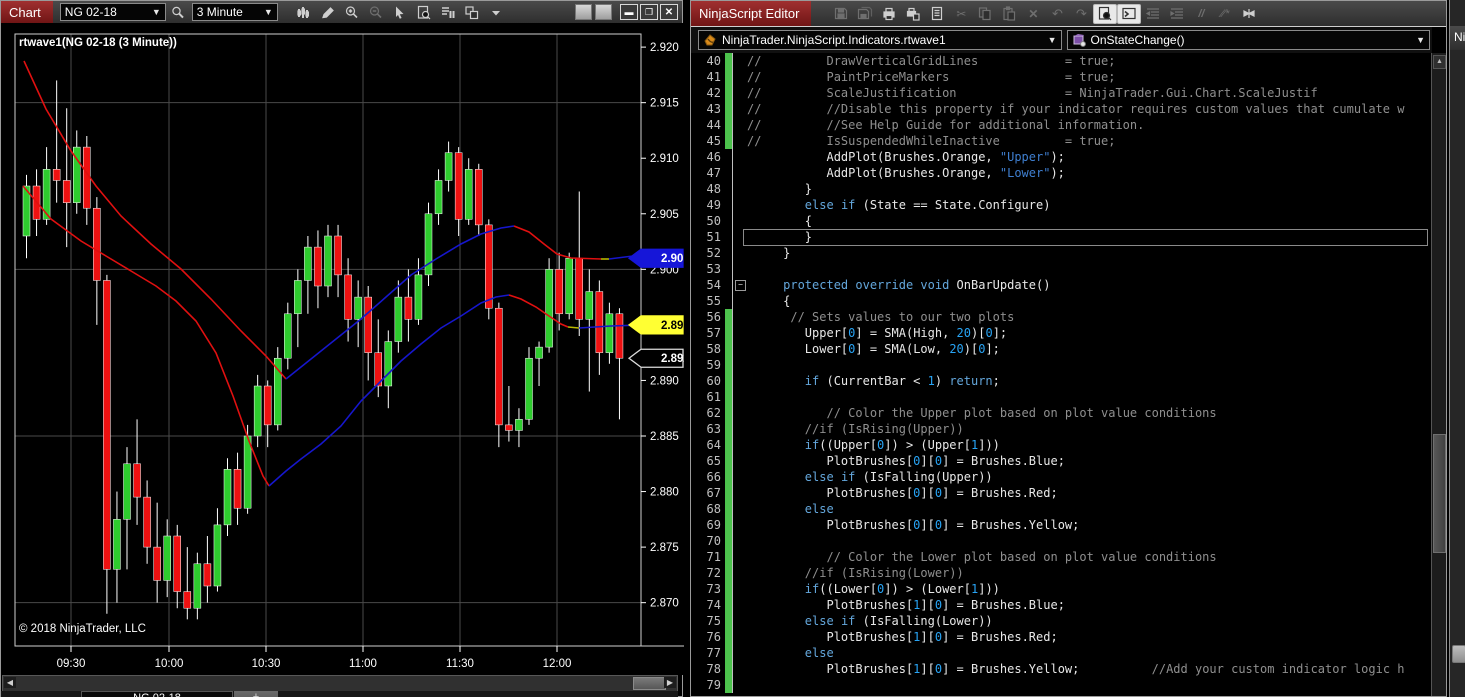 The image size is (1465, 697). I want to click on line-number: 56, so click(713, 317).